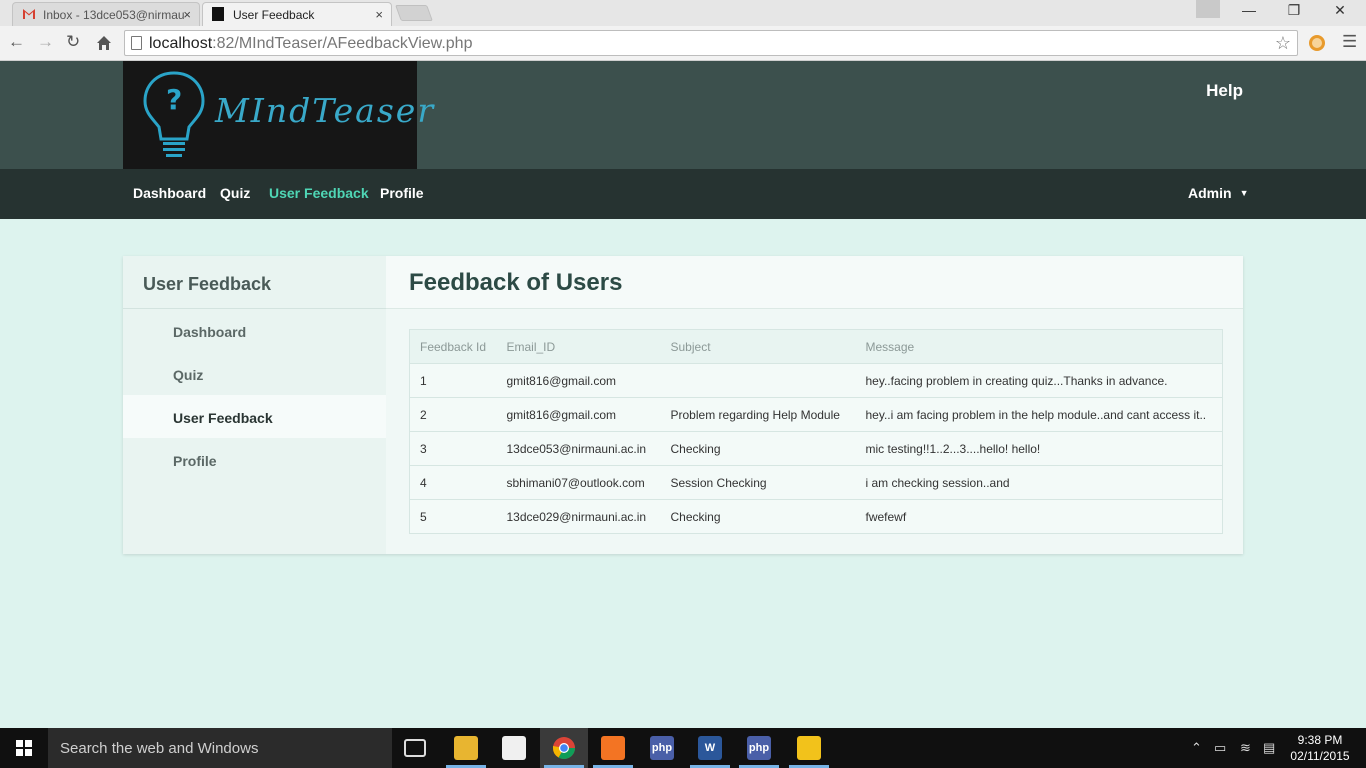 The image size is (1366, 768). What do you see at coordinates (1269, 748) in the screenshot?
I see `notifications-icon: ▤` at bounding box center [1269, 748].